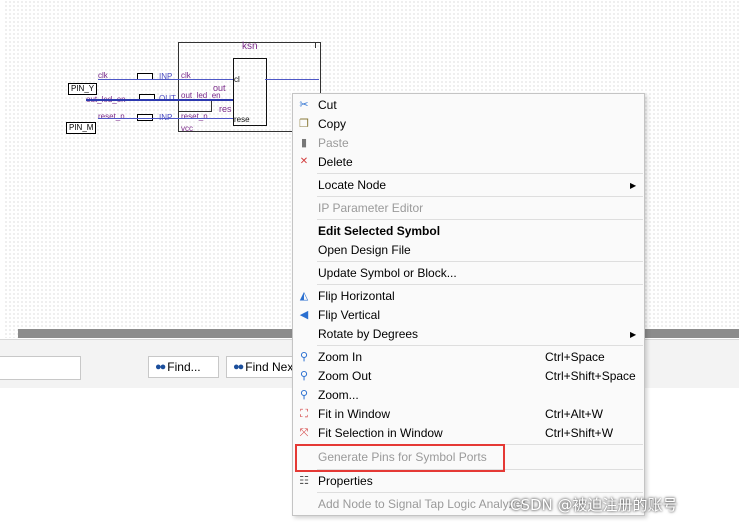 This screenshot has height=523, width=739. What do you see at coordinates (237, 79) in the screenshot?
I see `inner-label-cl: cl` at bounding box center [237, 79].